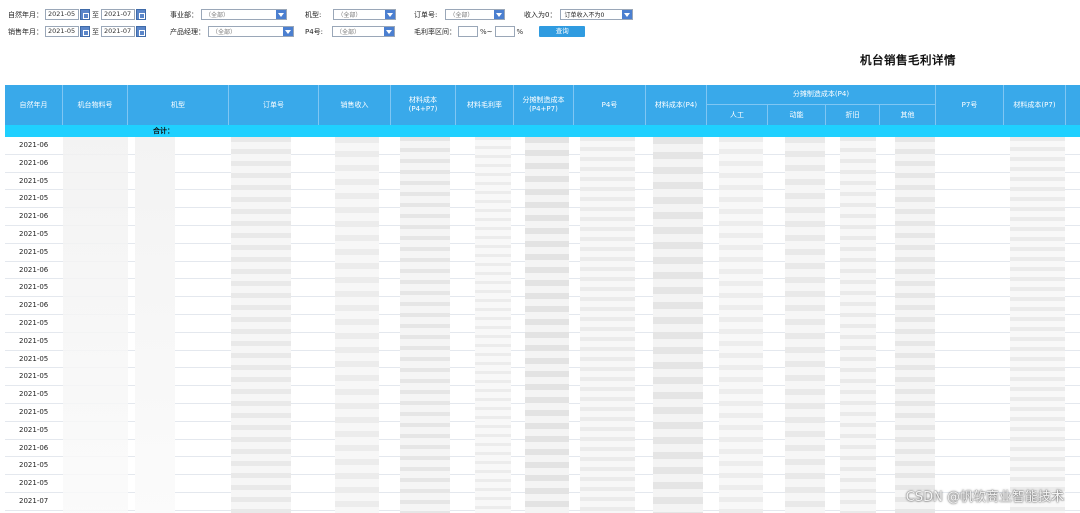  Describe the element at coordinates (908, 115) in the screenshot. I see `col-header-other: 其他` at that location.